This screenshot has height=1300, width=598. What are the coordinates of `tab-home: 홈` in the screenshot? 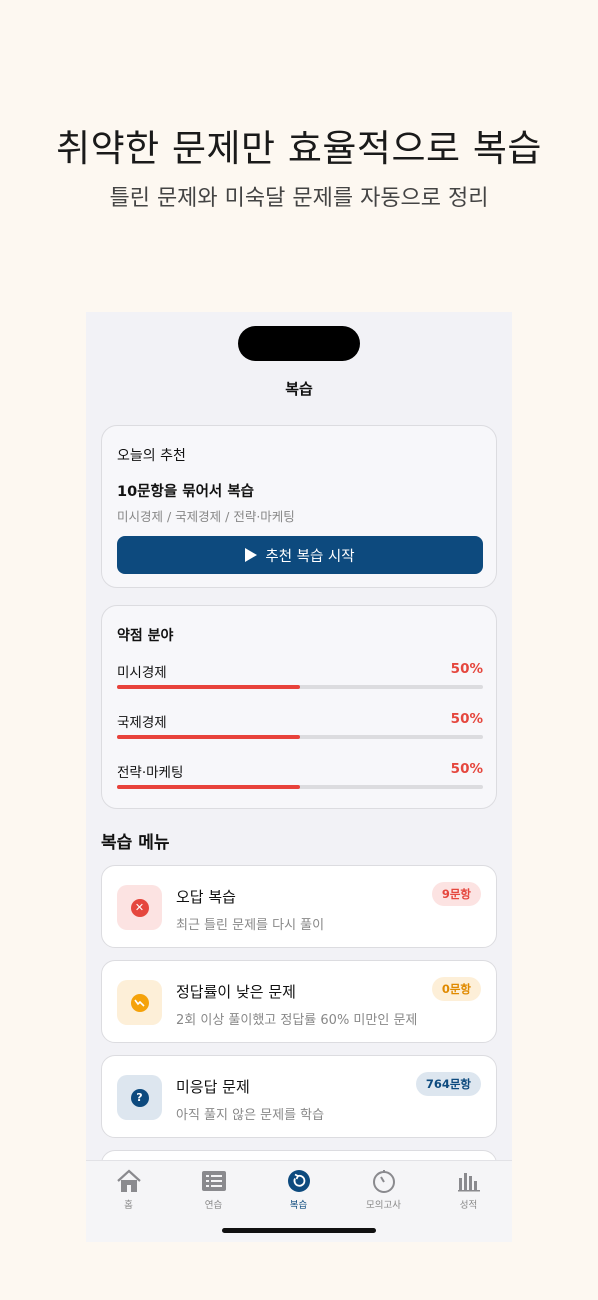 It's located at (128, 1190).